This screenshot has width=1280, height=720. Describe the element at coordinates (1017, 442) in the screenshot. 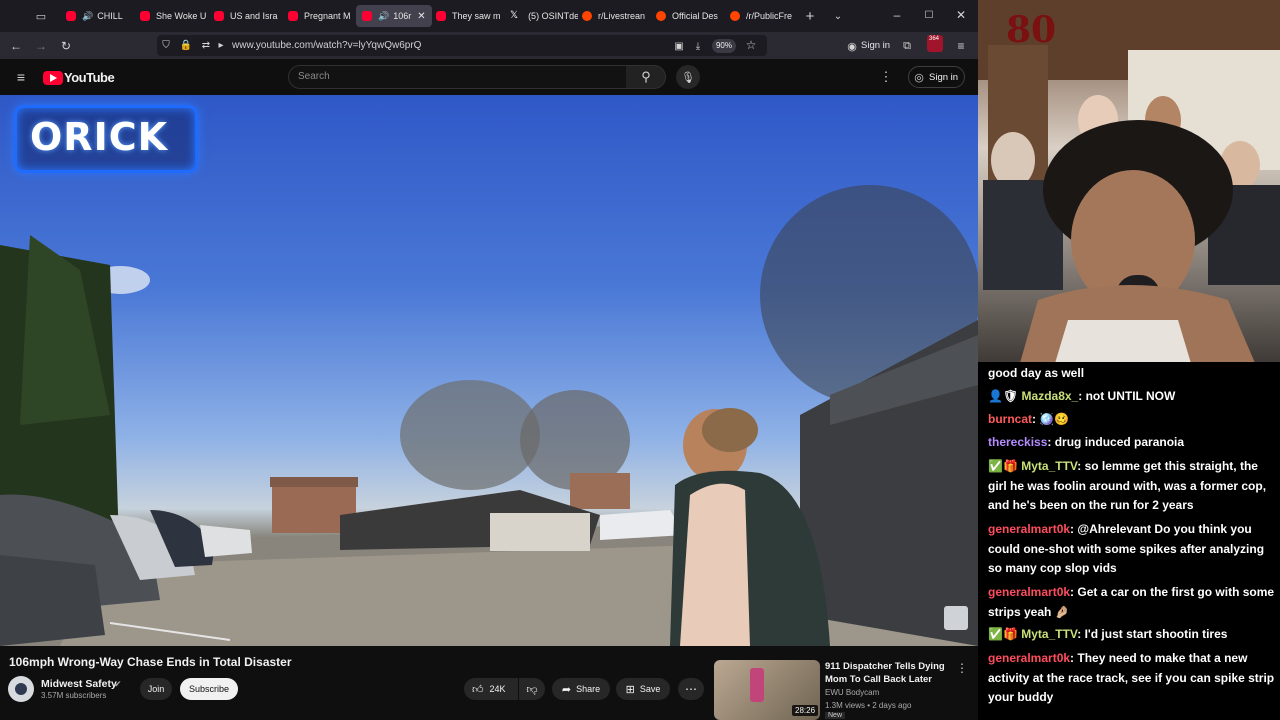

I see `chat-username: thereckiss` at that location.